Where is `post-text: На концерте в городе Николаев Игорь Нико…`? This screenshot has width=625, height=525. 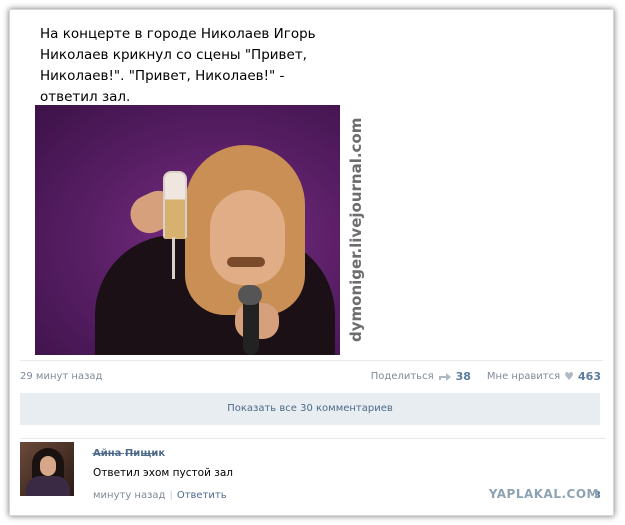 post-text: На концерте в городе Николаев Игорь Нико… is located at coordinates (178, 65).